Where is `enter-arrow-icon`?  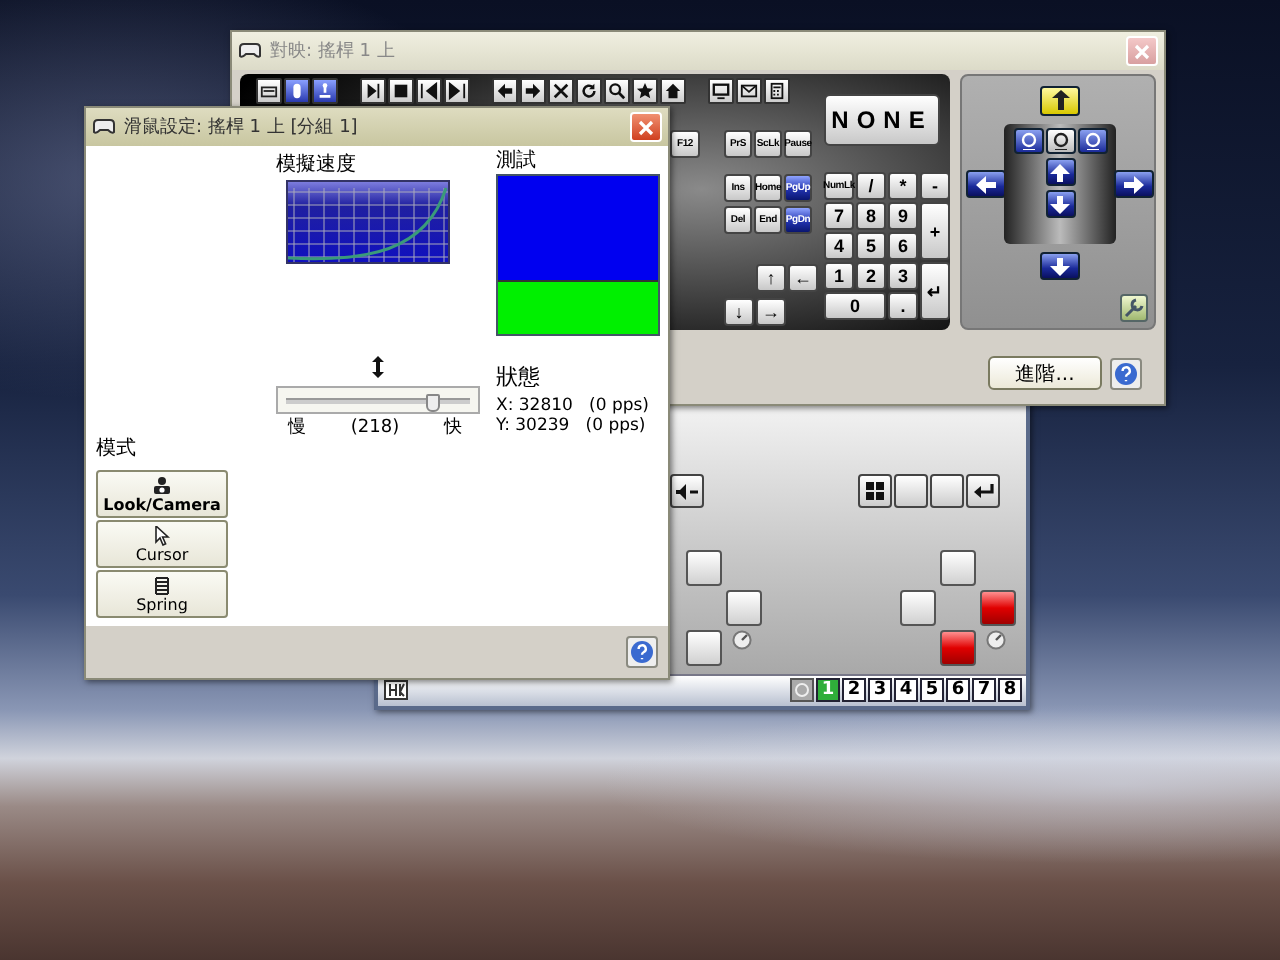
enter-arrow-icon is located at coordinates (983, 491).